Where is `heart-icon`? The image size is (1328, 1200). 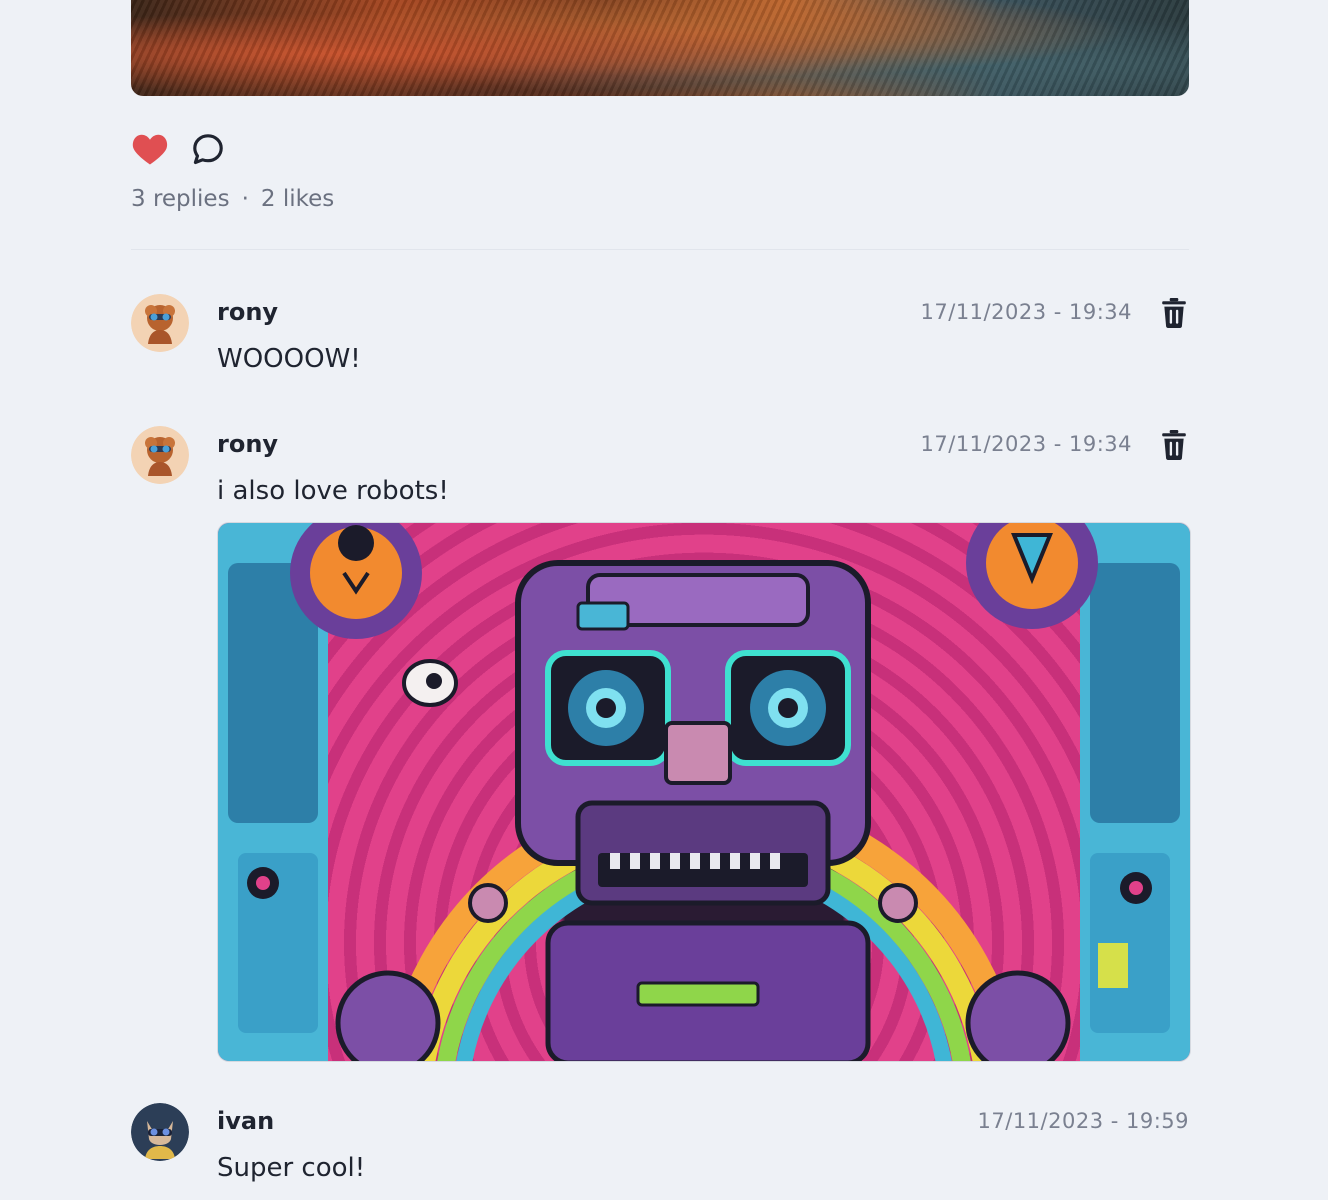
heart-icon is located at coordinates (150, 149).